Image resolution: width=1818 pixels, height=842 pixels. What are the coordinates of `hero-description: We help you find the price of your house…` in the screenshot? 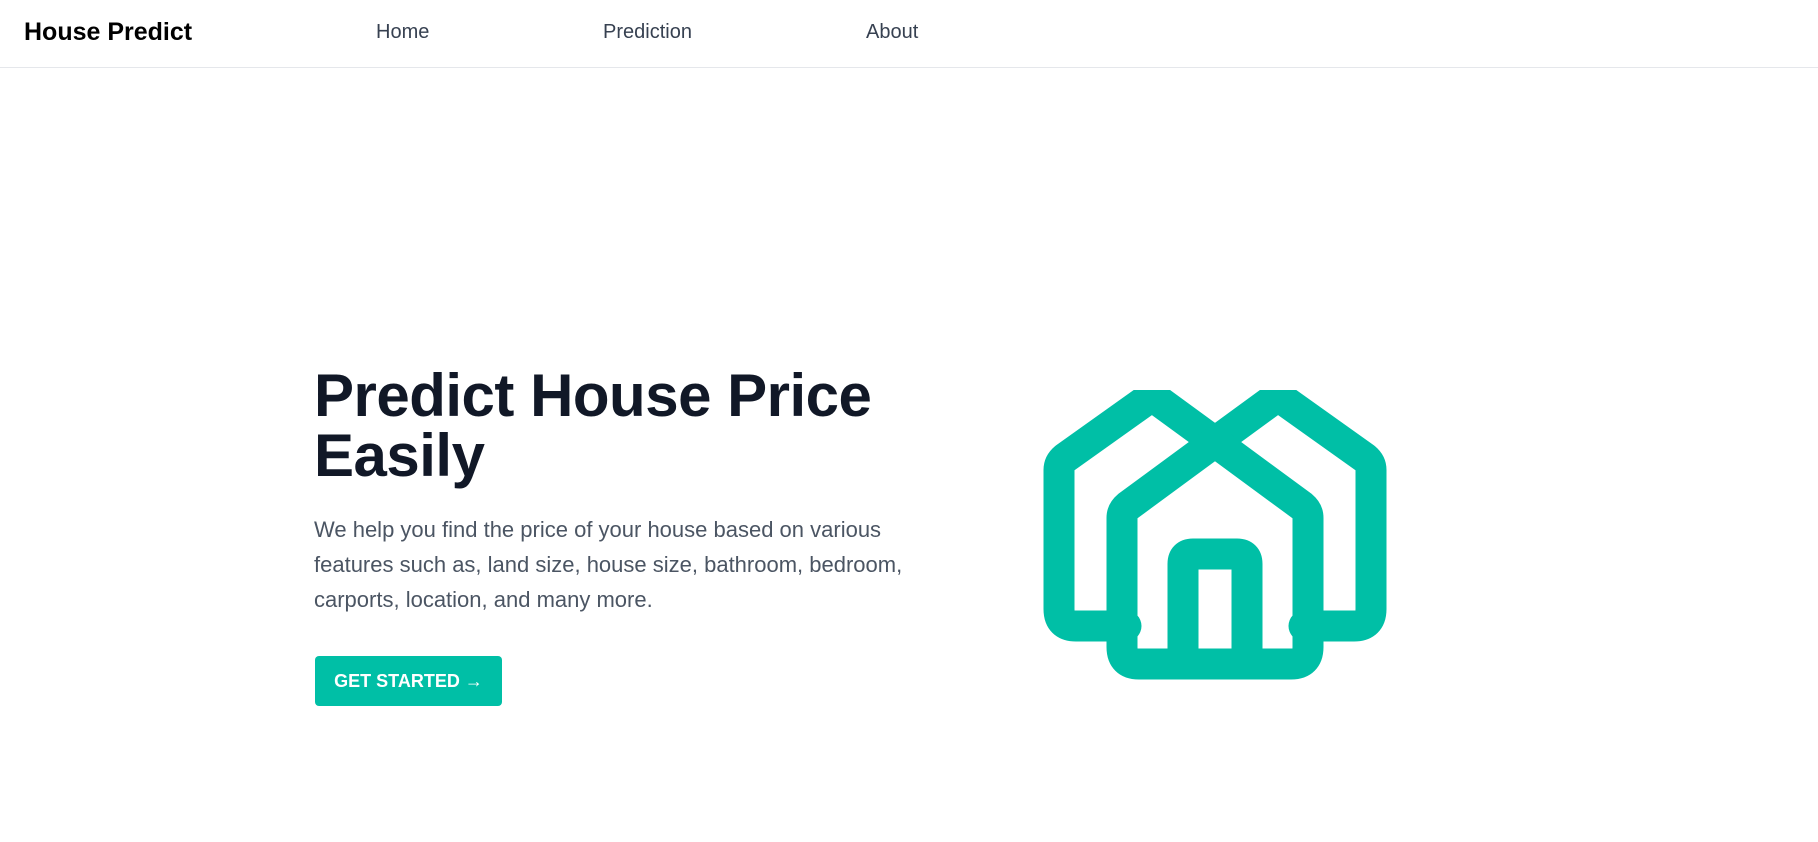 It's located at (608, 564).